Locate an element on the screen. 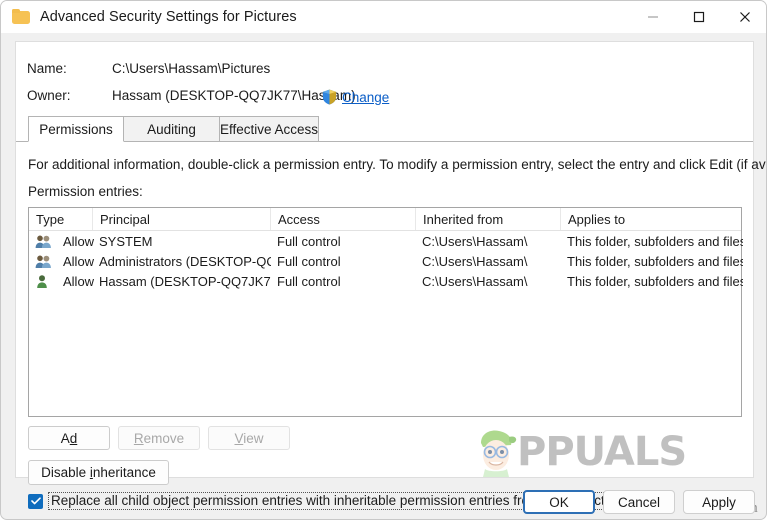  column-header-inherited-from: Inherited from is located at coordinates (487, 219).